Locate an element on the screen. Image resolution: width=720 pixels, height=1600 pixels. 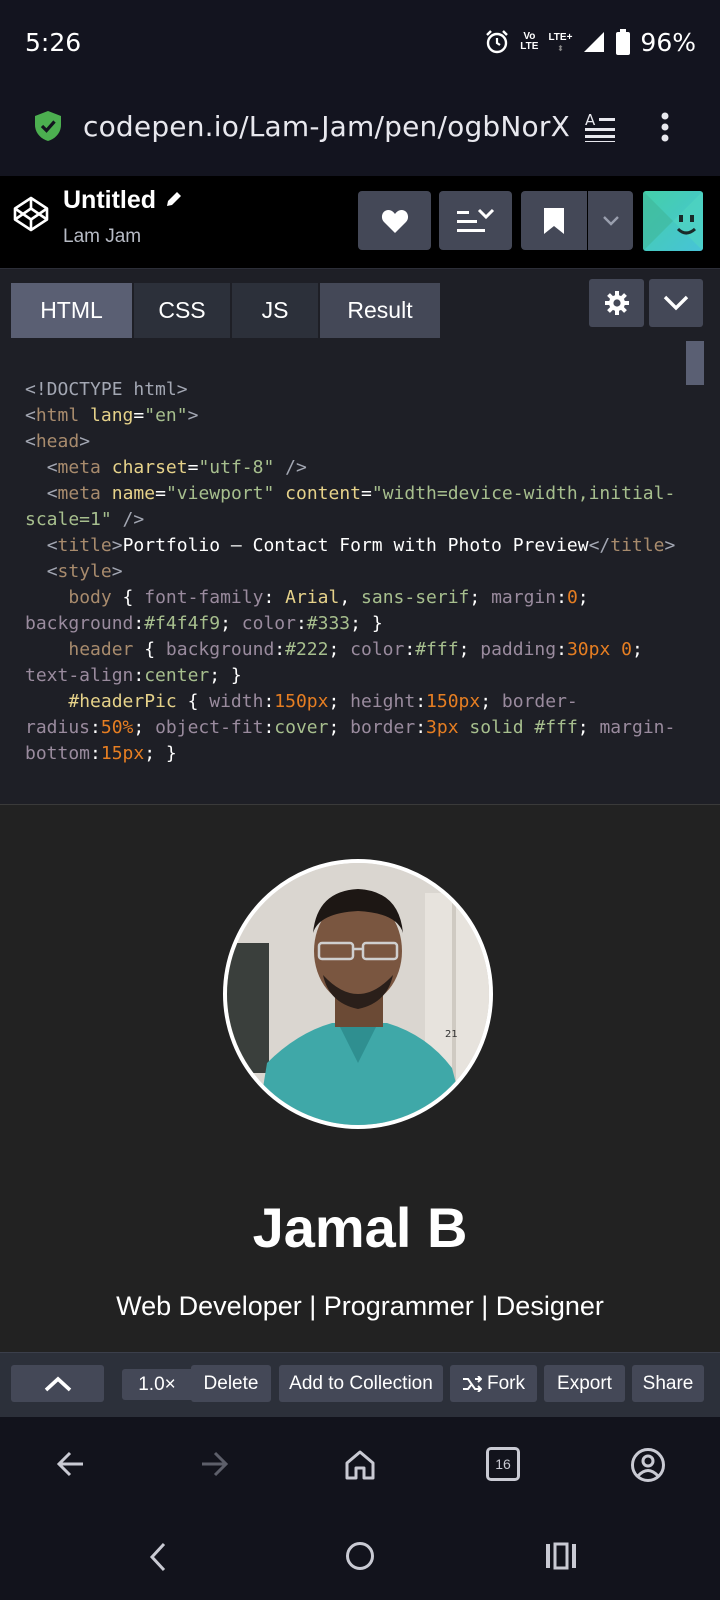
profile-photo: 21 is located at coordinates (358, 994).